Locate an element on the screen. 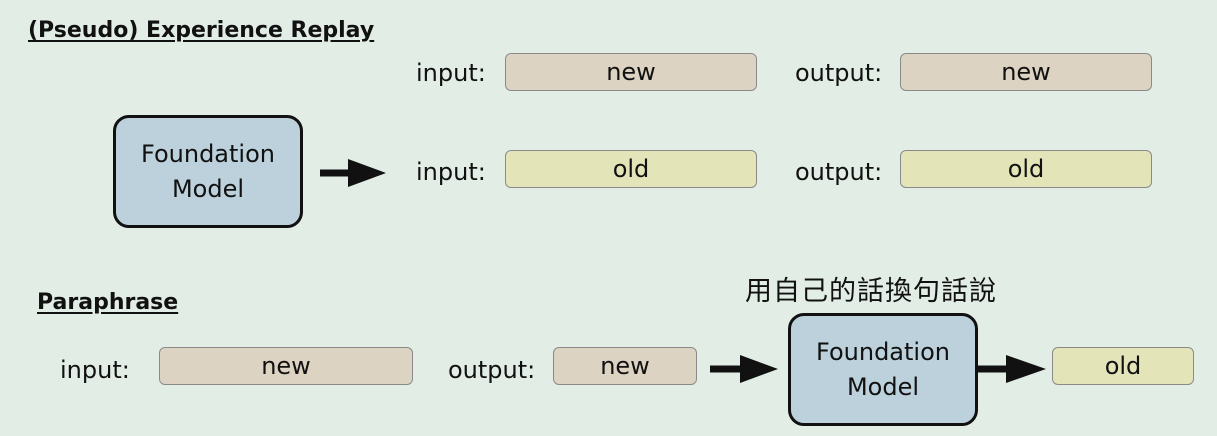 This screenshot has width=1217, height=436. row2-input-value: old is located at coordinates (631, 169).